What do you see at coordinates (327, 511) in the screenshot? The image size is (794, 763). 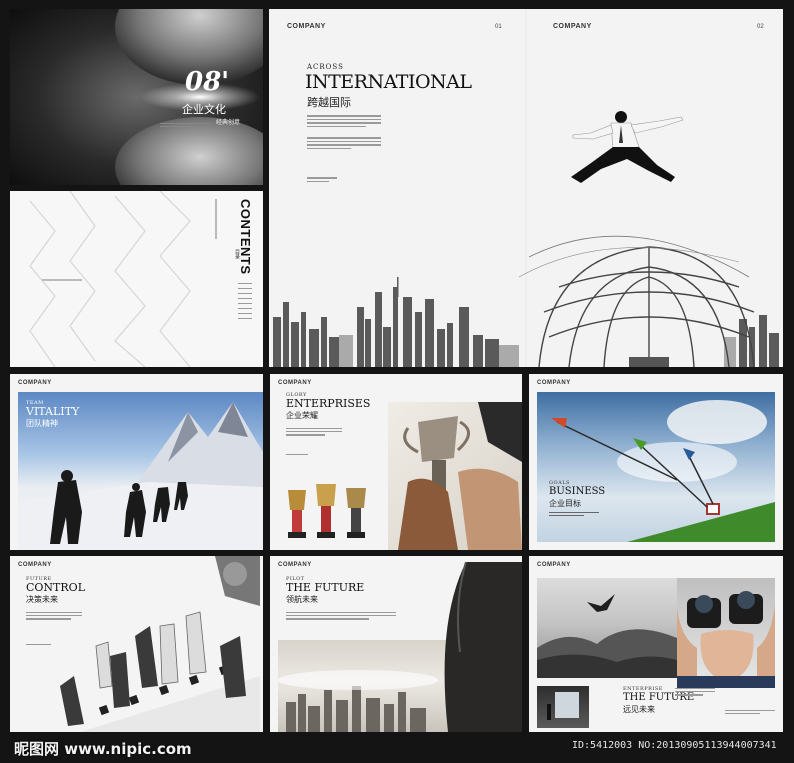 I see `trophies-image` at bounding box center [327, 511].